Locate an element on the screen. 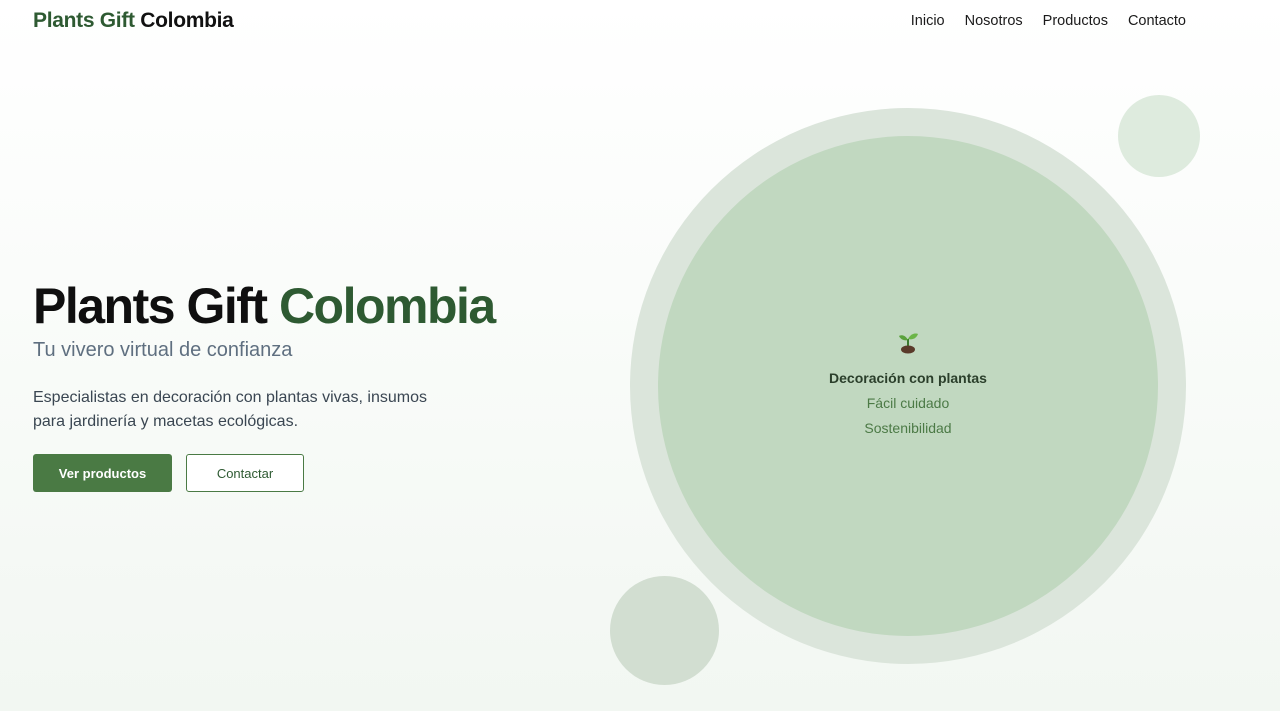 The image size is (1280, 711). logo-part1: Plants Gift is located at coordinates (84, 20).